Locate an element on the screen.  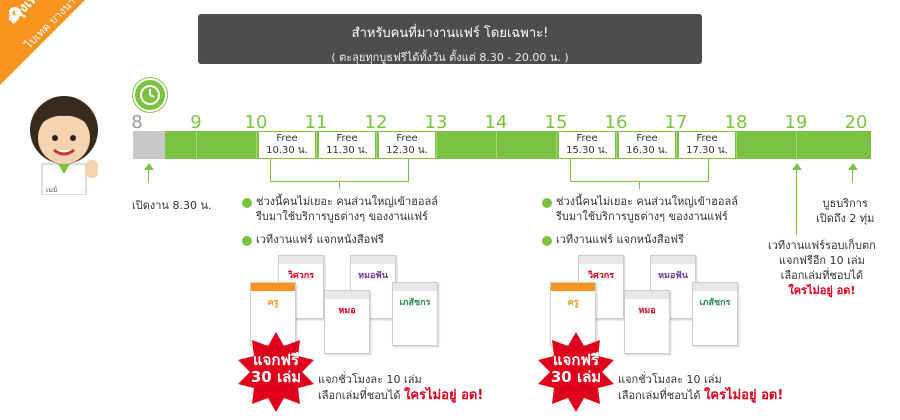
evening-line: เลือกเล่มที่ชอบได้ is located at coordinates (822, 275).